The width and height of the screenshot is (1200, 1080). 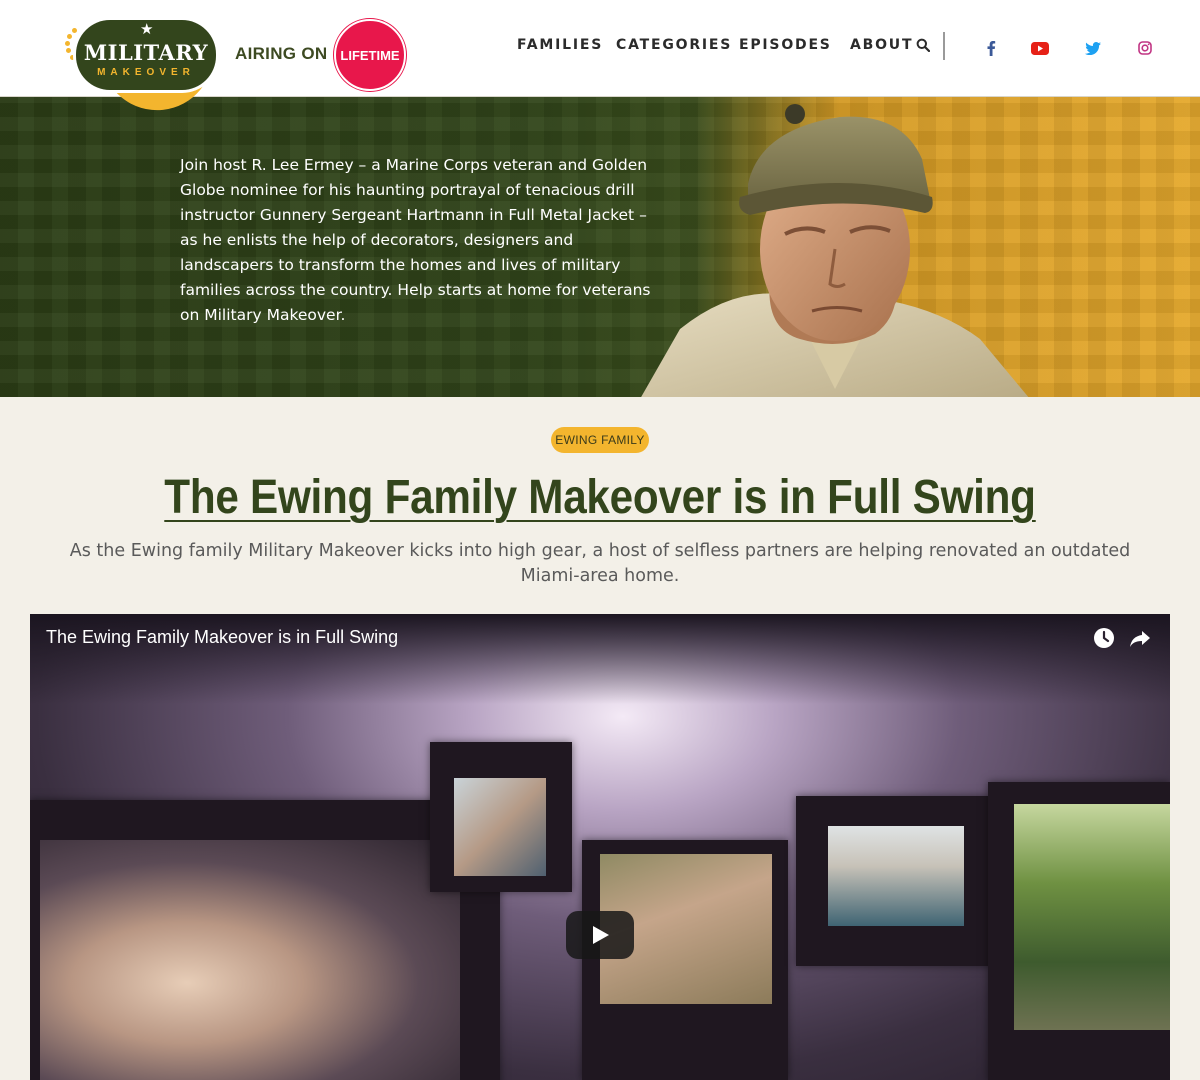 What do you see at coordinates (560, 45) in the screenshot?
I see `nav-families: FAMILIES` at bounding box center [560, 45].